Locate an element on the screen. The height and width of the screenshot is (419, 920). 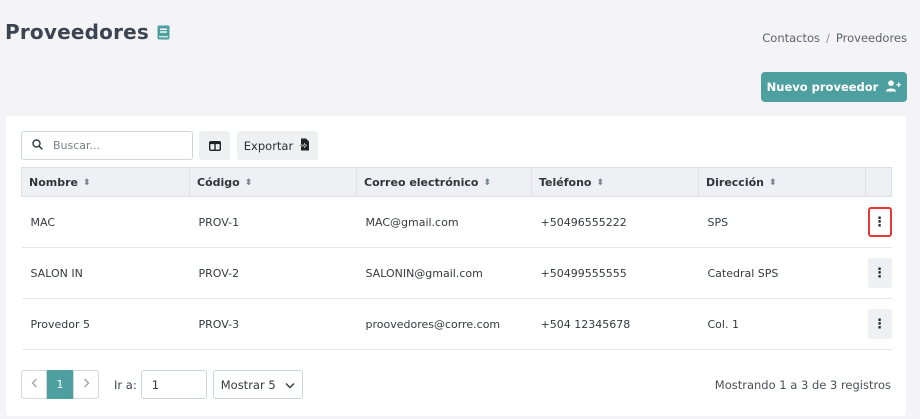
records-summary: Mostrando 1 a 3 de 3 registros is located at coordinates (802, 385).